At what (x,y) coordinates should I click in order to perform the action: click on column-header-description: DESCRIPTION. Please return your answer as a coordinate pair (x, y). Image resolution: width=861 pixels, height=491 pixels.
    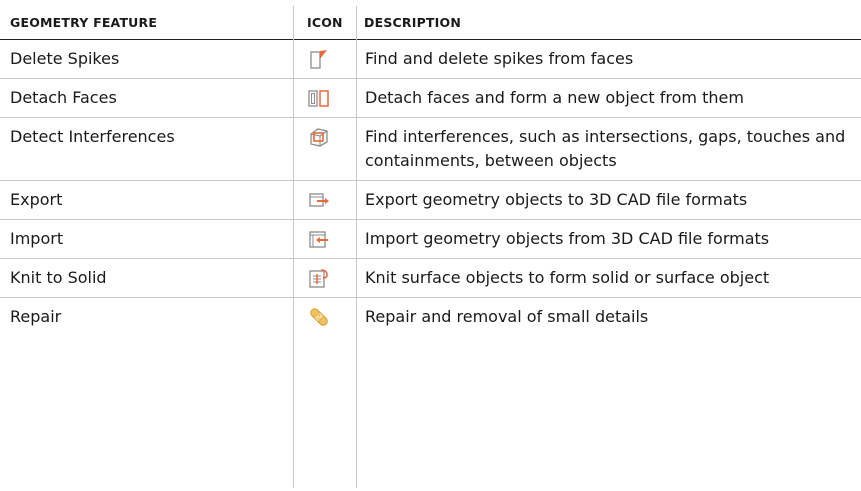
    Looking at the image, I should click on (609, 23).